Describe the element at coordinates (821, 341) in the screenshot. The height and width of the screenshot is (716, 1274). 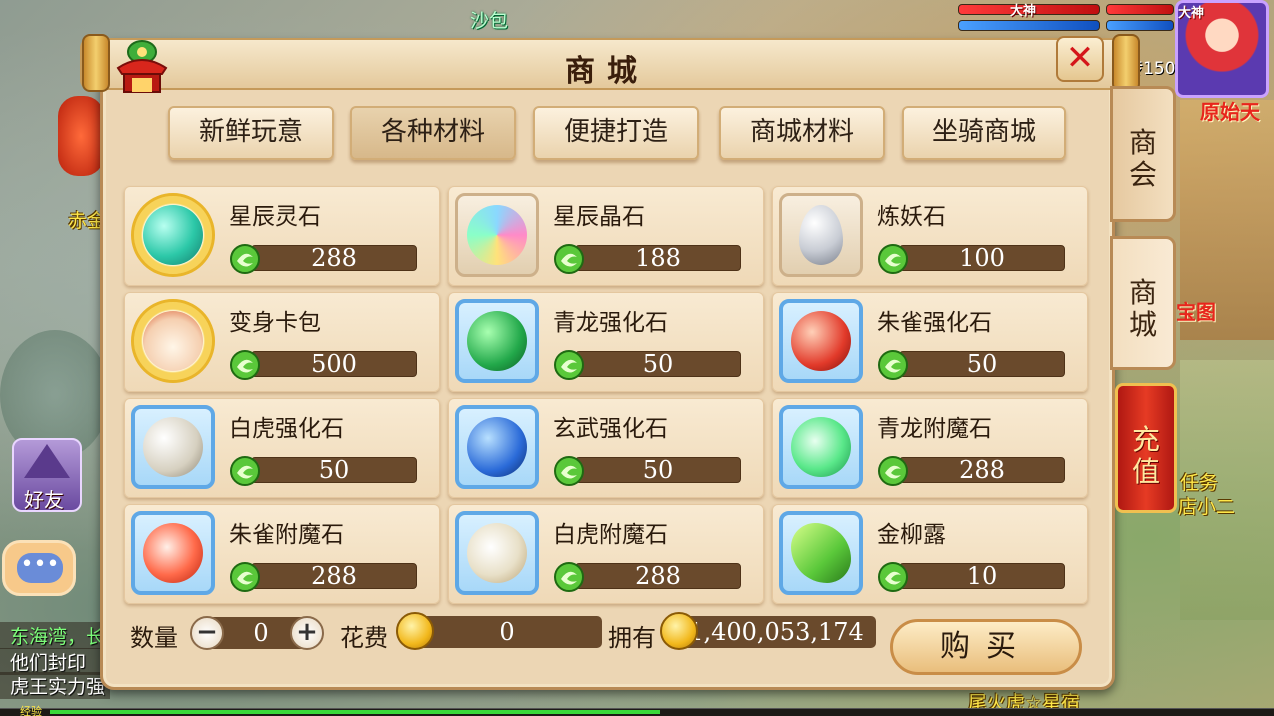
I see `vermilion-bird-stone-icon` at that location.